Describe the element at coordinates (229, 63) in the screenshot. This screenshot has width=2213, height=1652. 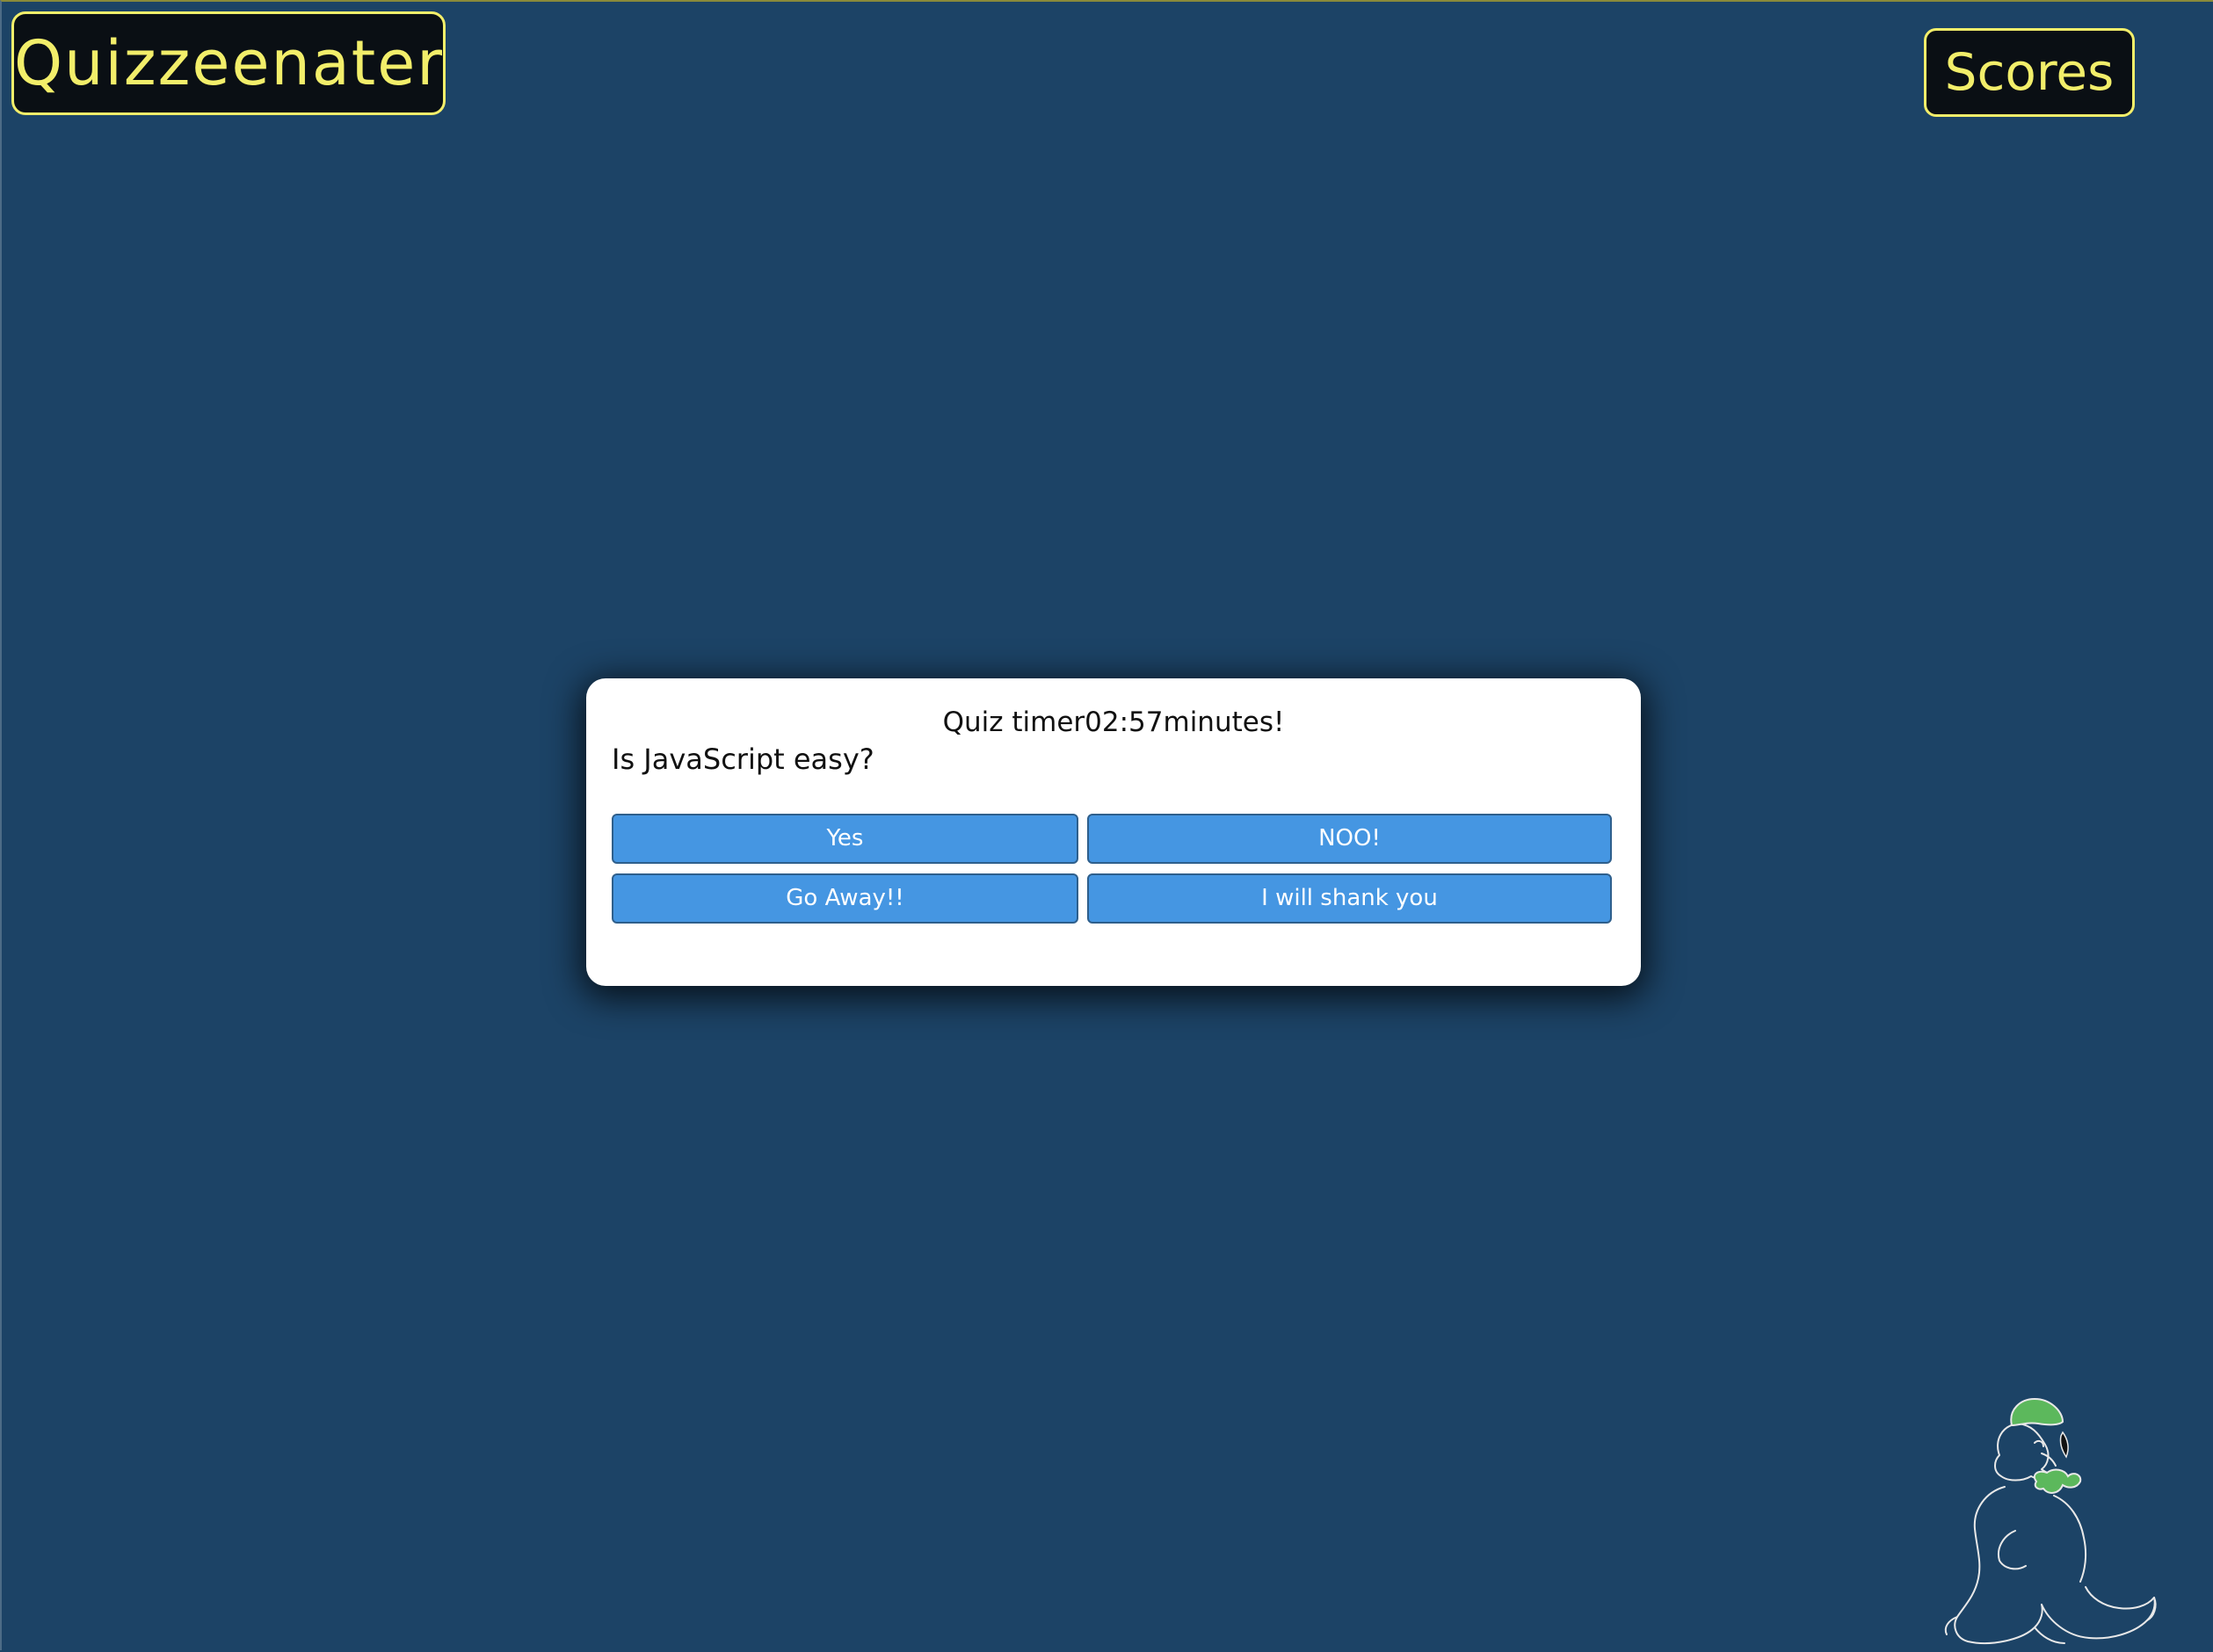
I see `app-title: Quizzeenater` at that location.